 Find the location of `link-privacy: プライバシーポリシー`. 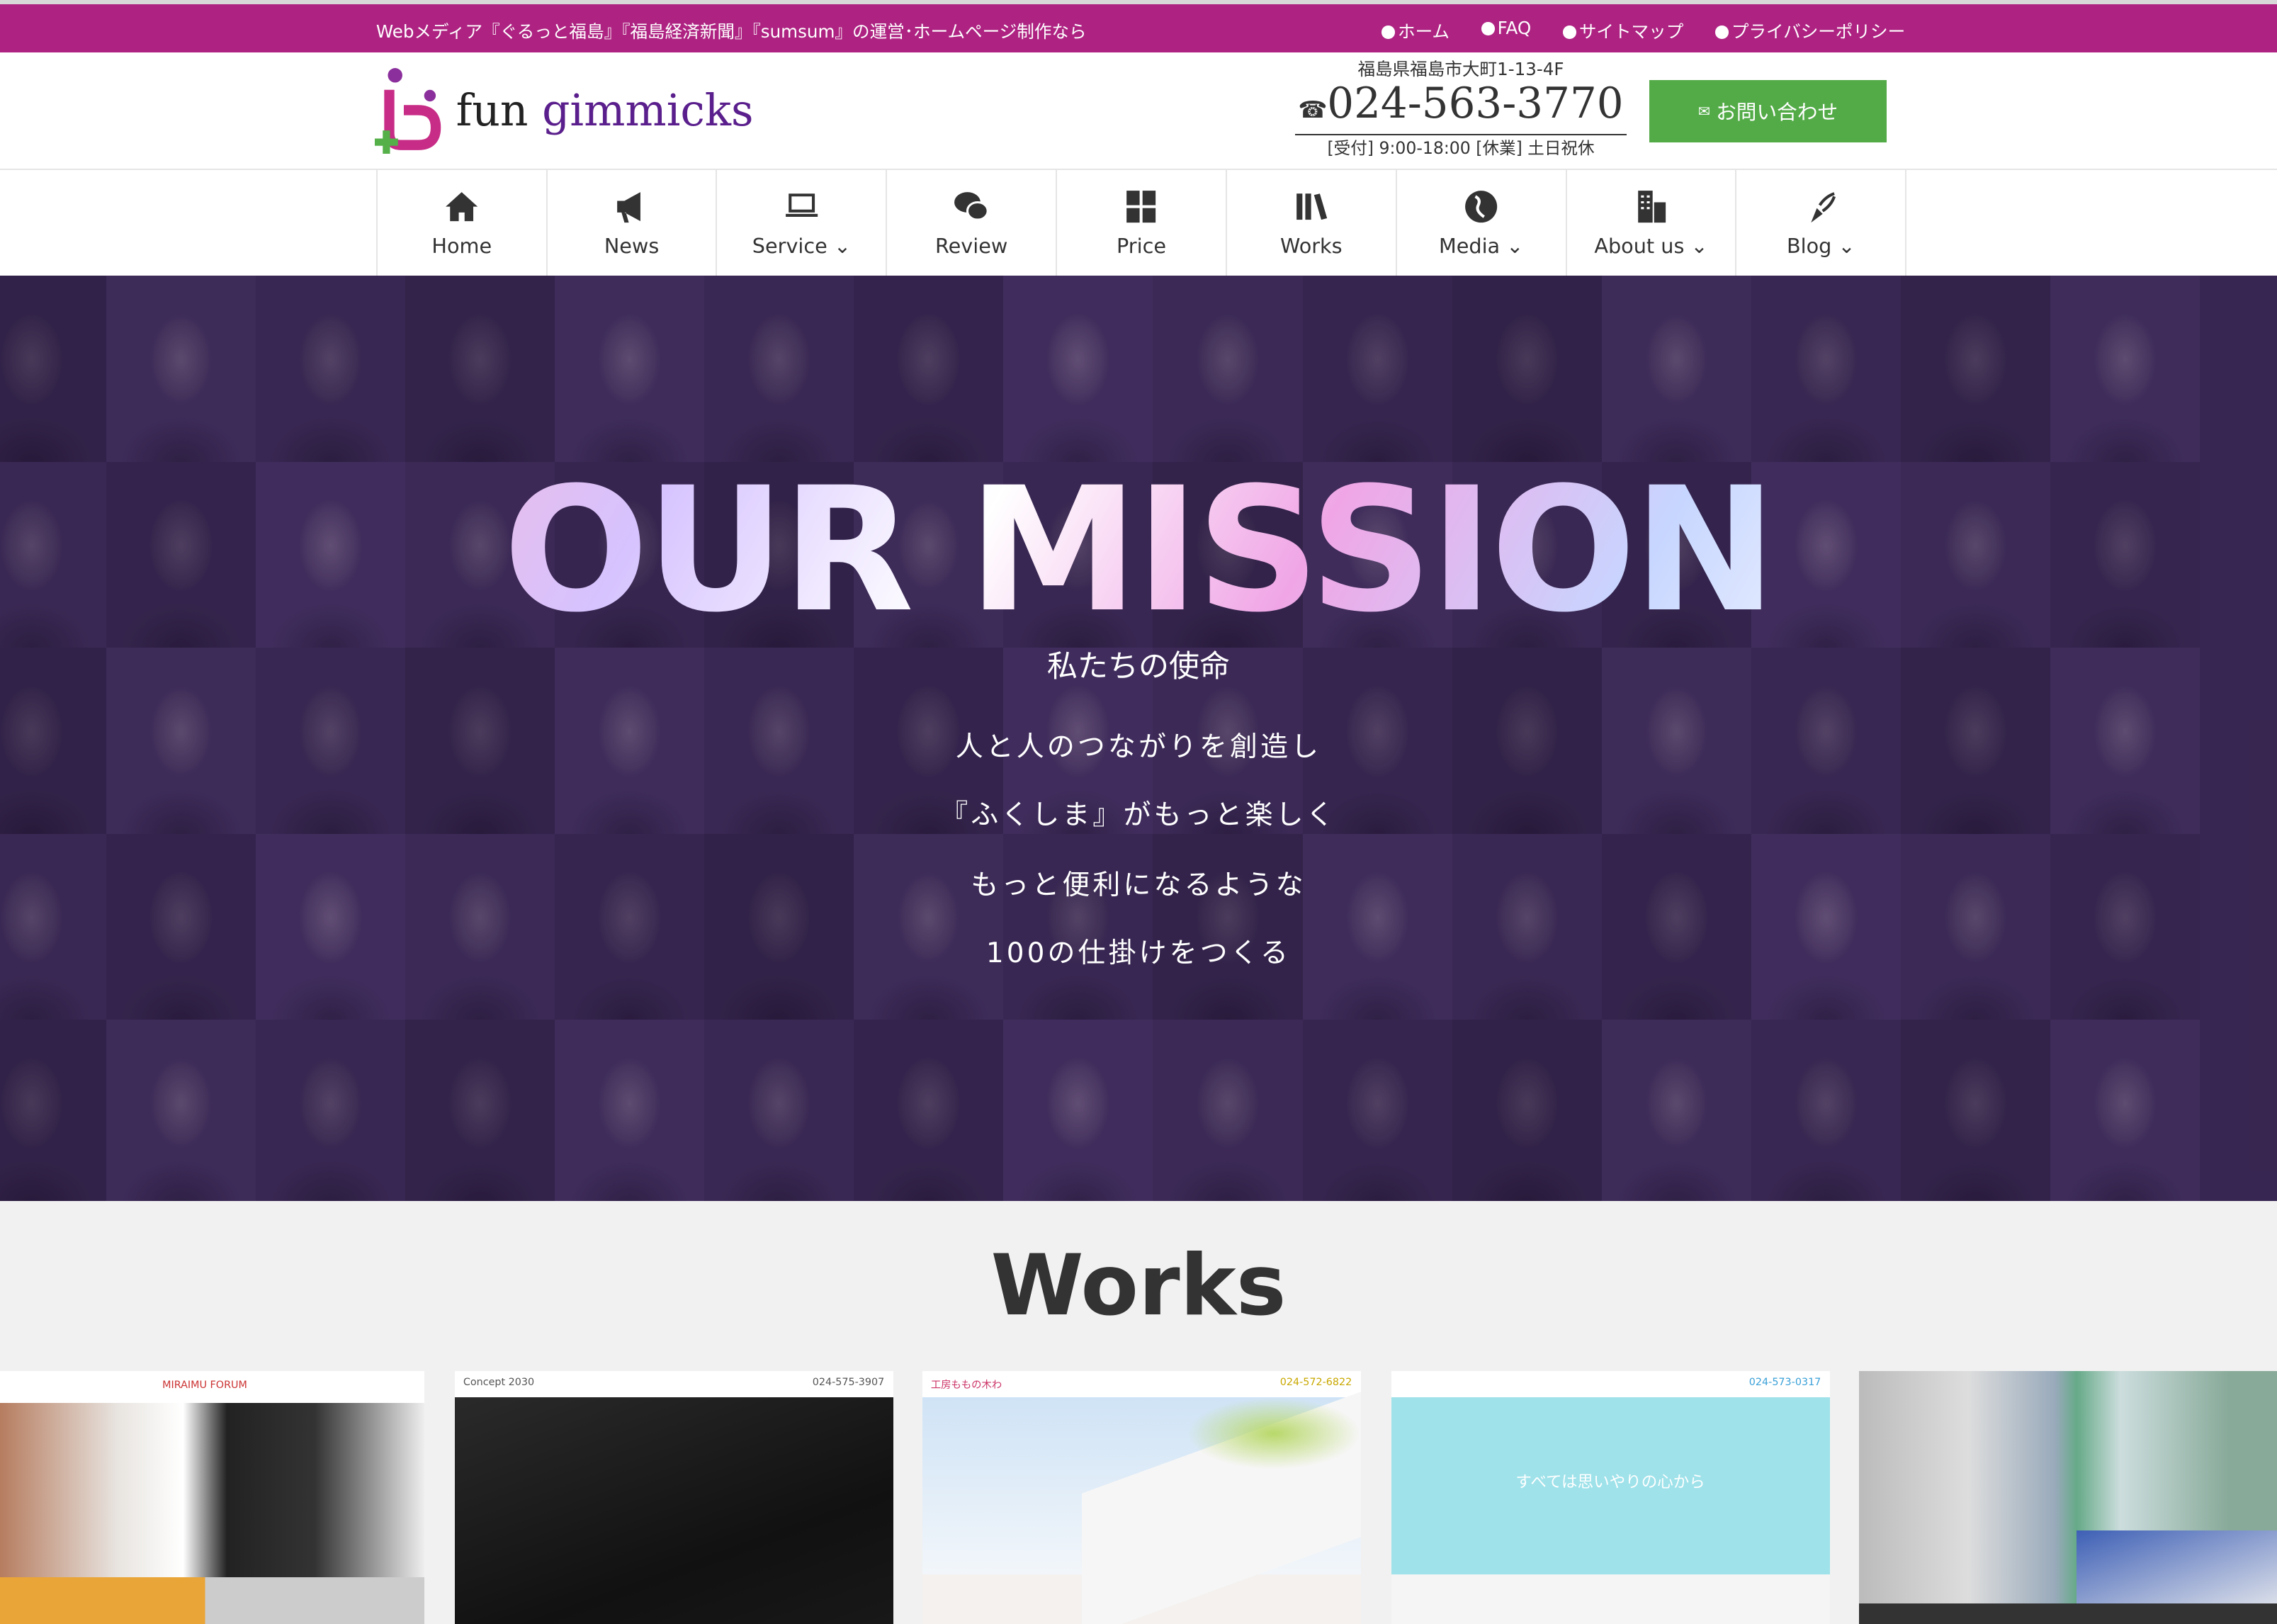

link-privacy: プライバシーポリシー is located at coordinates (1810, 31).